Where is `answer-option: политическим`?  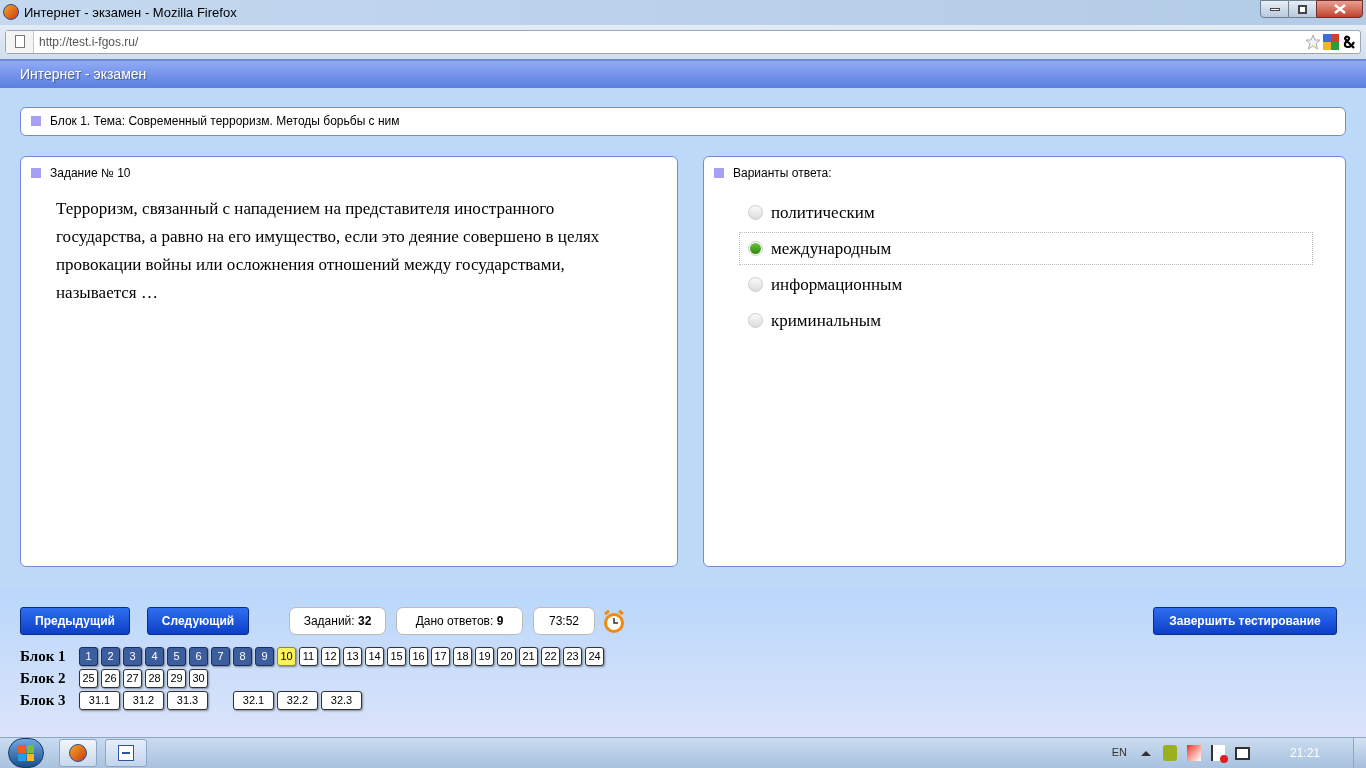
answer-option: политическим is located at coordinates (1026, 212).